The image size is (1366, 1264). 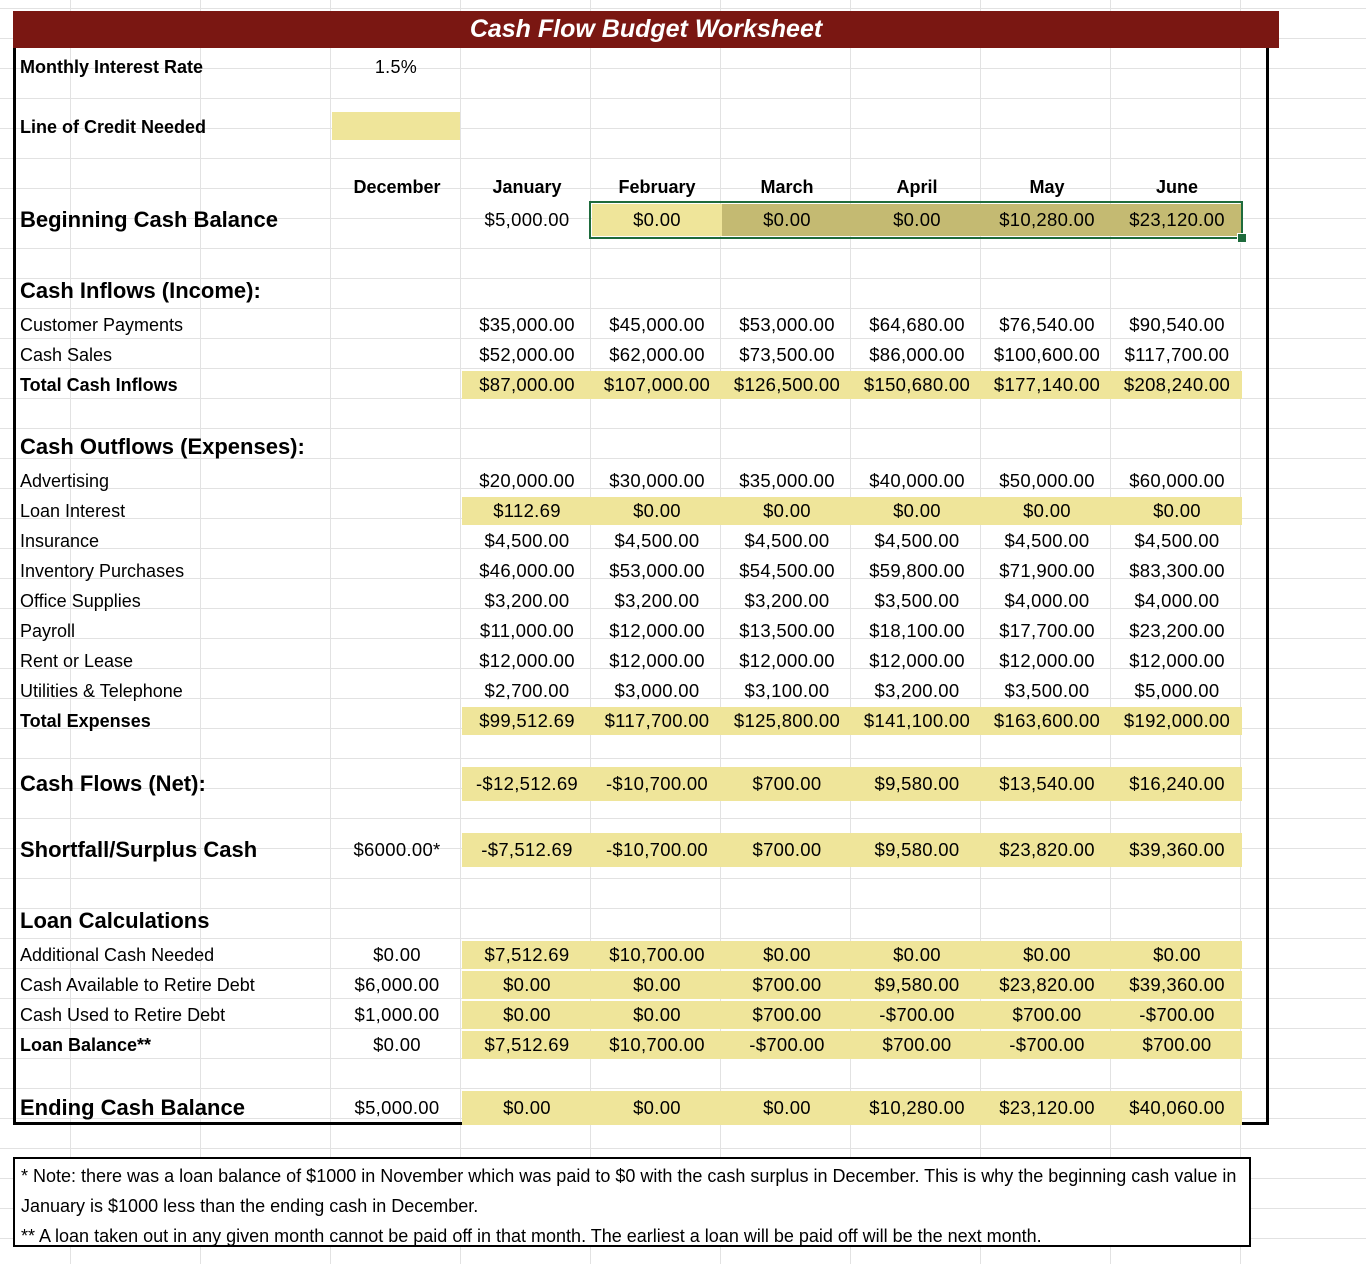 I want to click on value-cell: $64,680.00, so click(x=917, y=325).